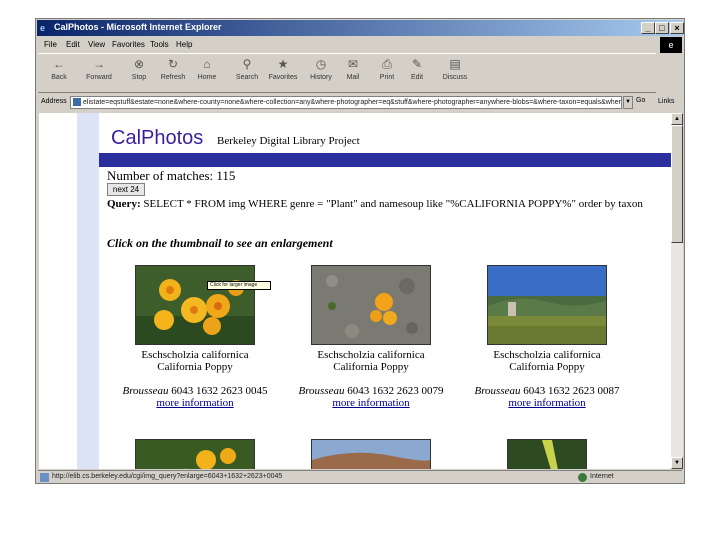 The width and height of the screenshot is (720, 540). Describe the element at coordinates (43, 28) in the screenshot. I see `ie-icon: e` at that location.